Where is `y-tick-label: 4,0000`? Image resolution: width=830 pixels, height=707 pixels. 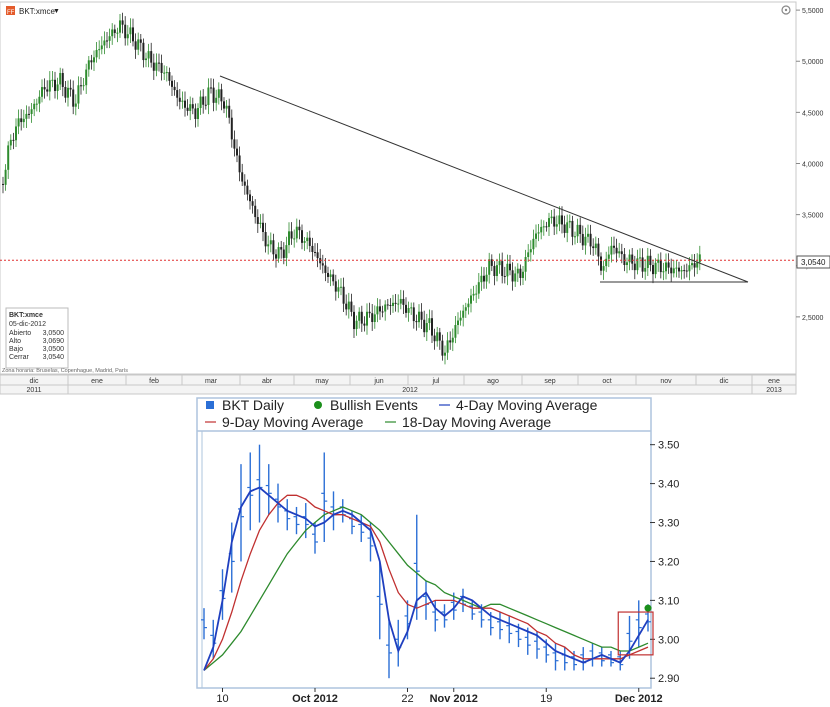
y-tick-label: 4,0000 is located at coordinates (813, 164).